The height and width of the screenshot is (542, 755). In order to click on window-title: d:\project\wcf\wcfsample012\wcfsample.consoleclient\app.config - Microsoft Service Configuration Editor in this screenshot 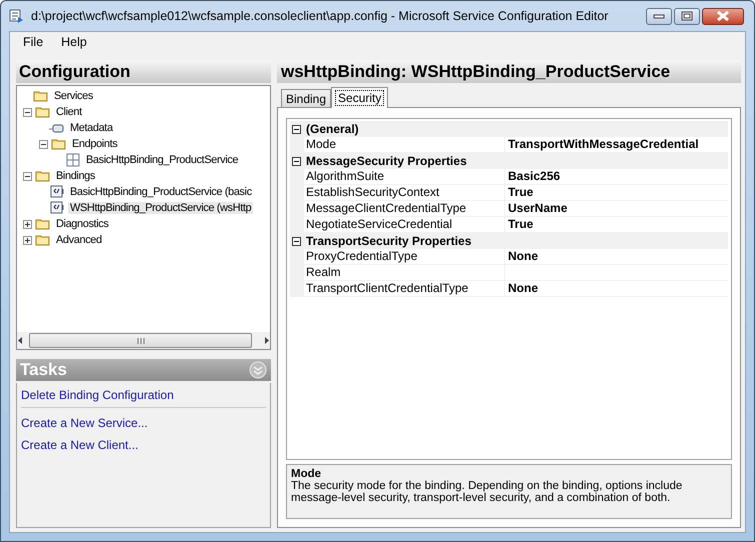, I will do `click(320, 16)`.